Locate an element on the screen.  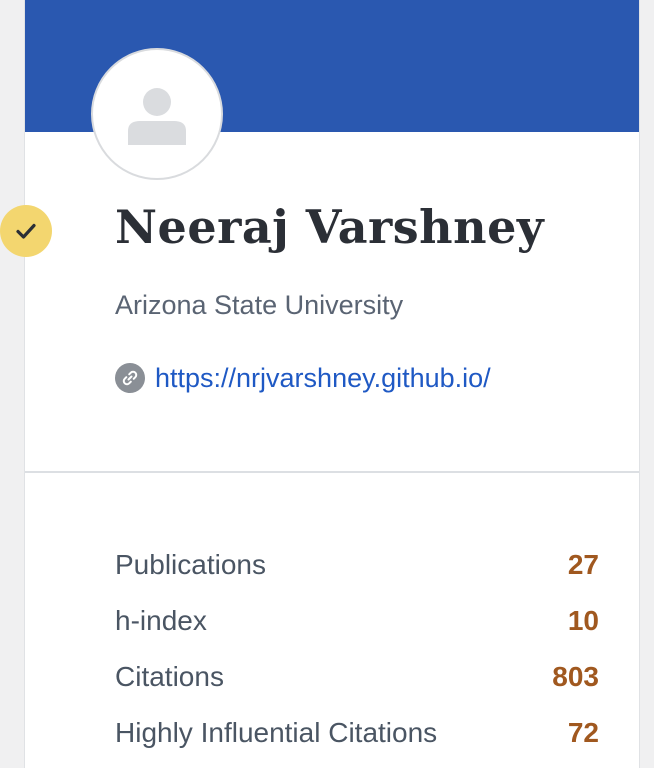
link-icon is located at coordinates (130, 378).